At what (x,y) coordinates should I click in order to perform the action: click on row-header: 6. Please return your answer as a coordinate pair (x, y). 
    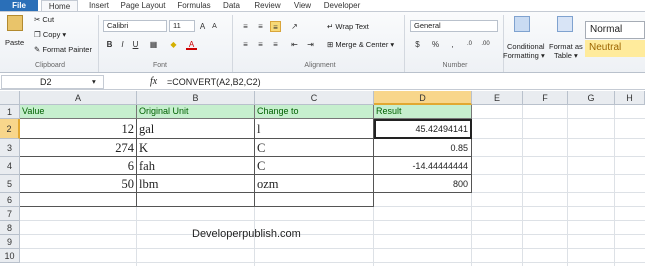
    Looking at the image, I should click on (10, 200).